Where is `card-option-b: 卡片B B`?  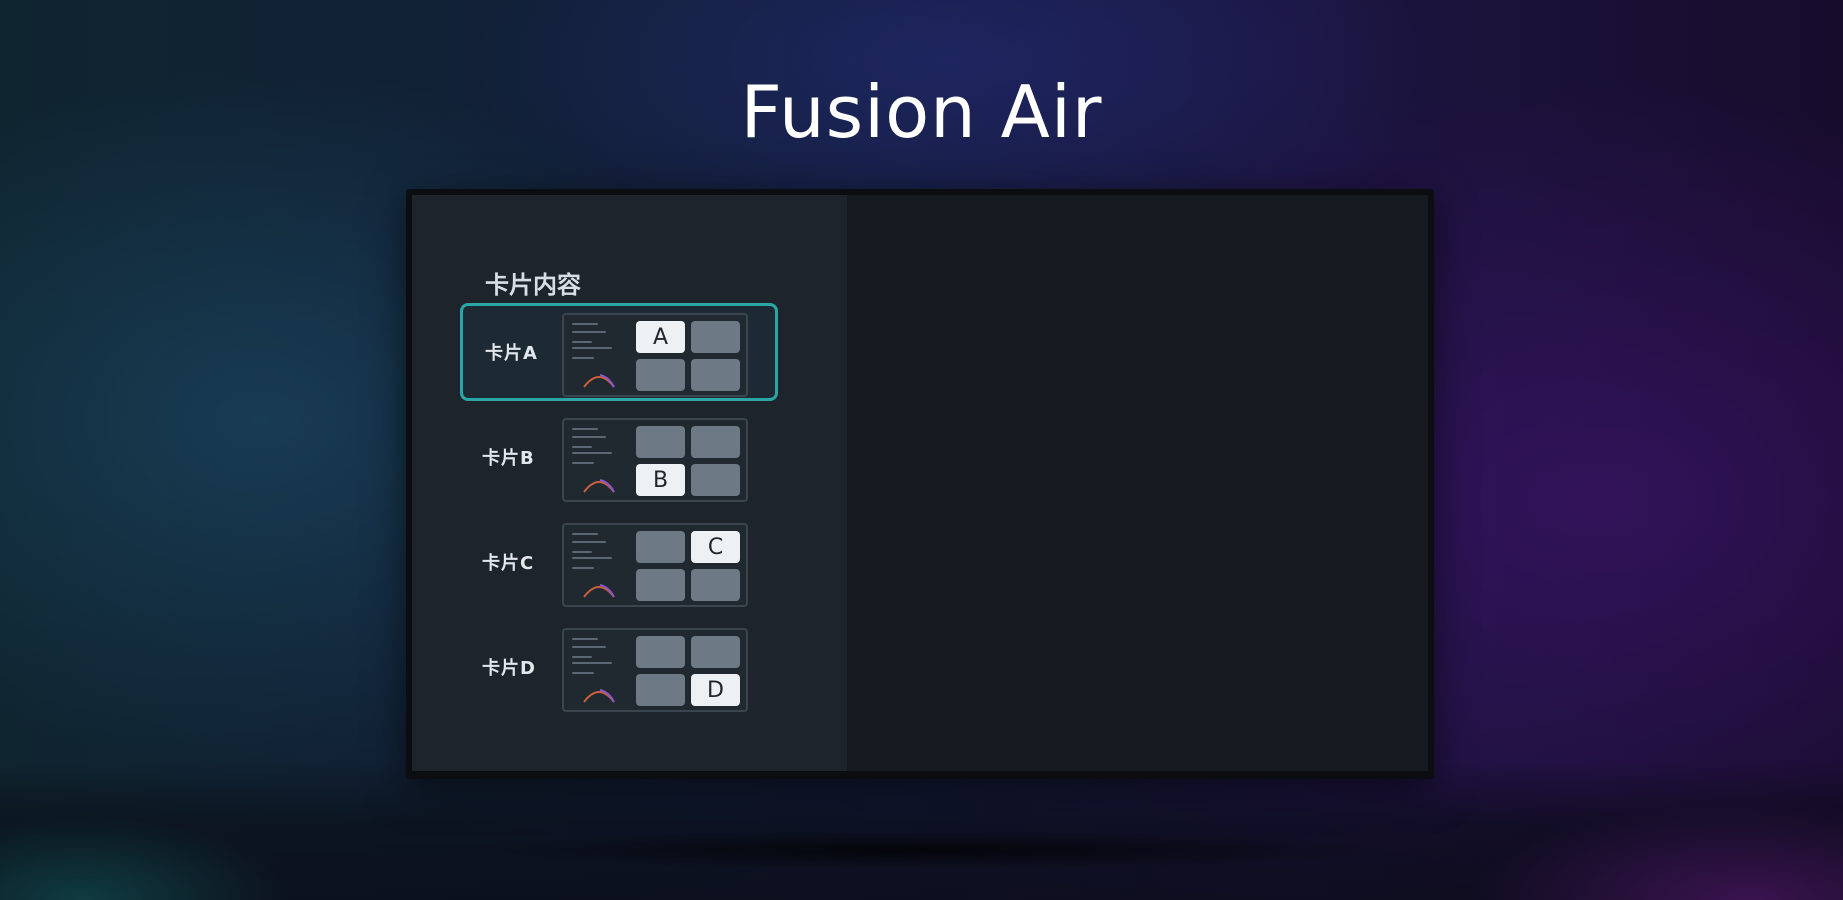
card-option-b: 卡片B B is located at coordinates (619, 457).